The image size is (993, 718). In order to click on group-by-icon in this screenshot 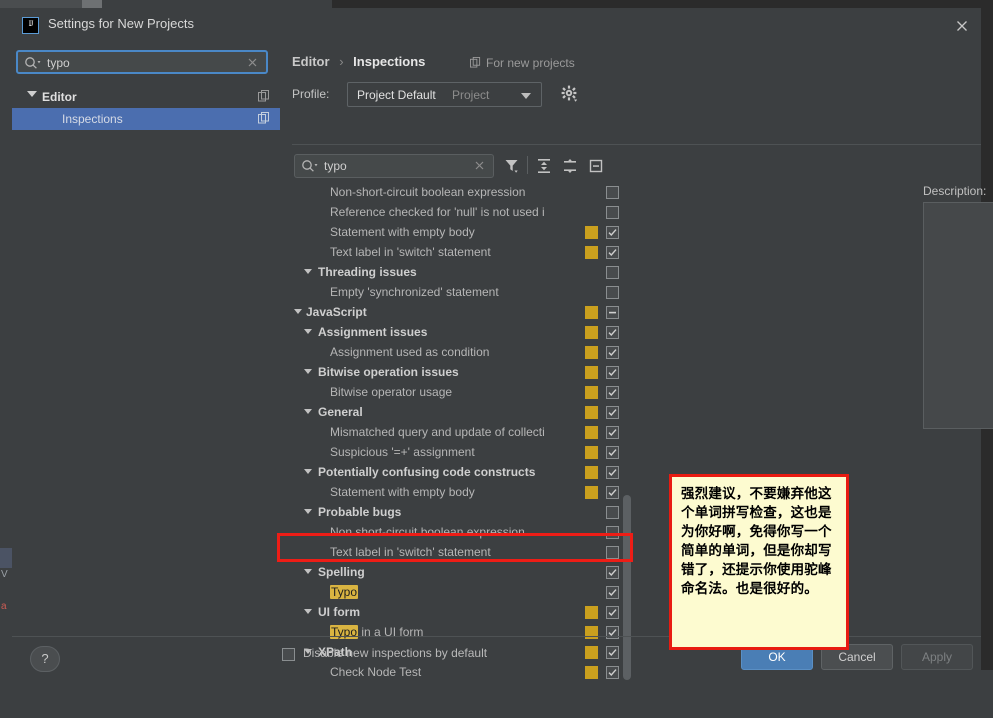, I will do `click(596, 166)`.